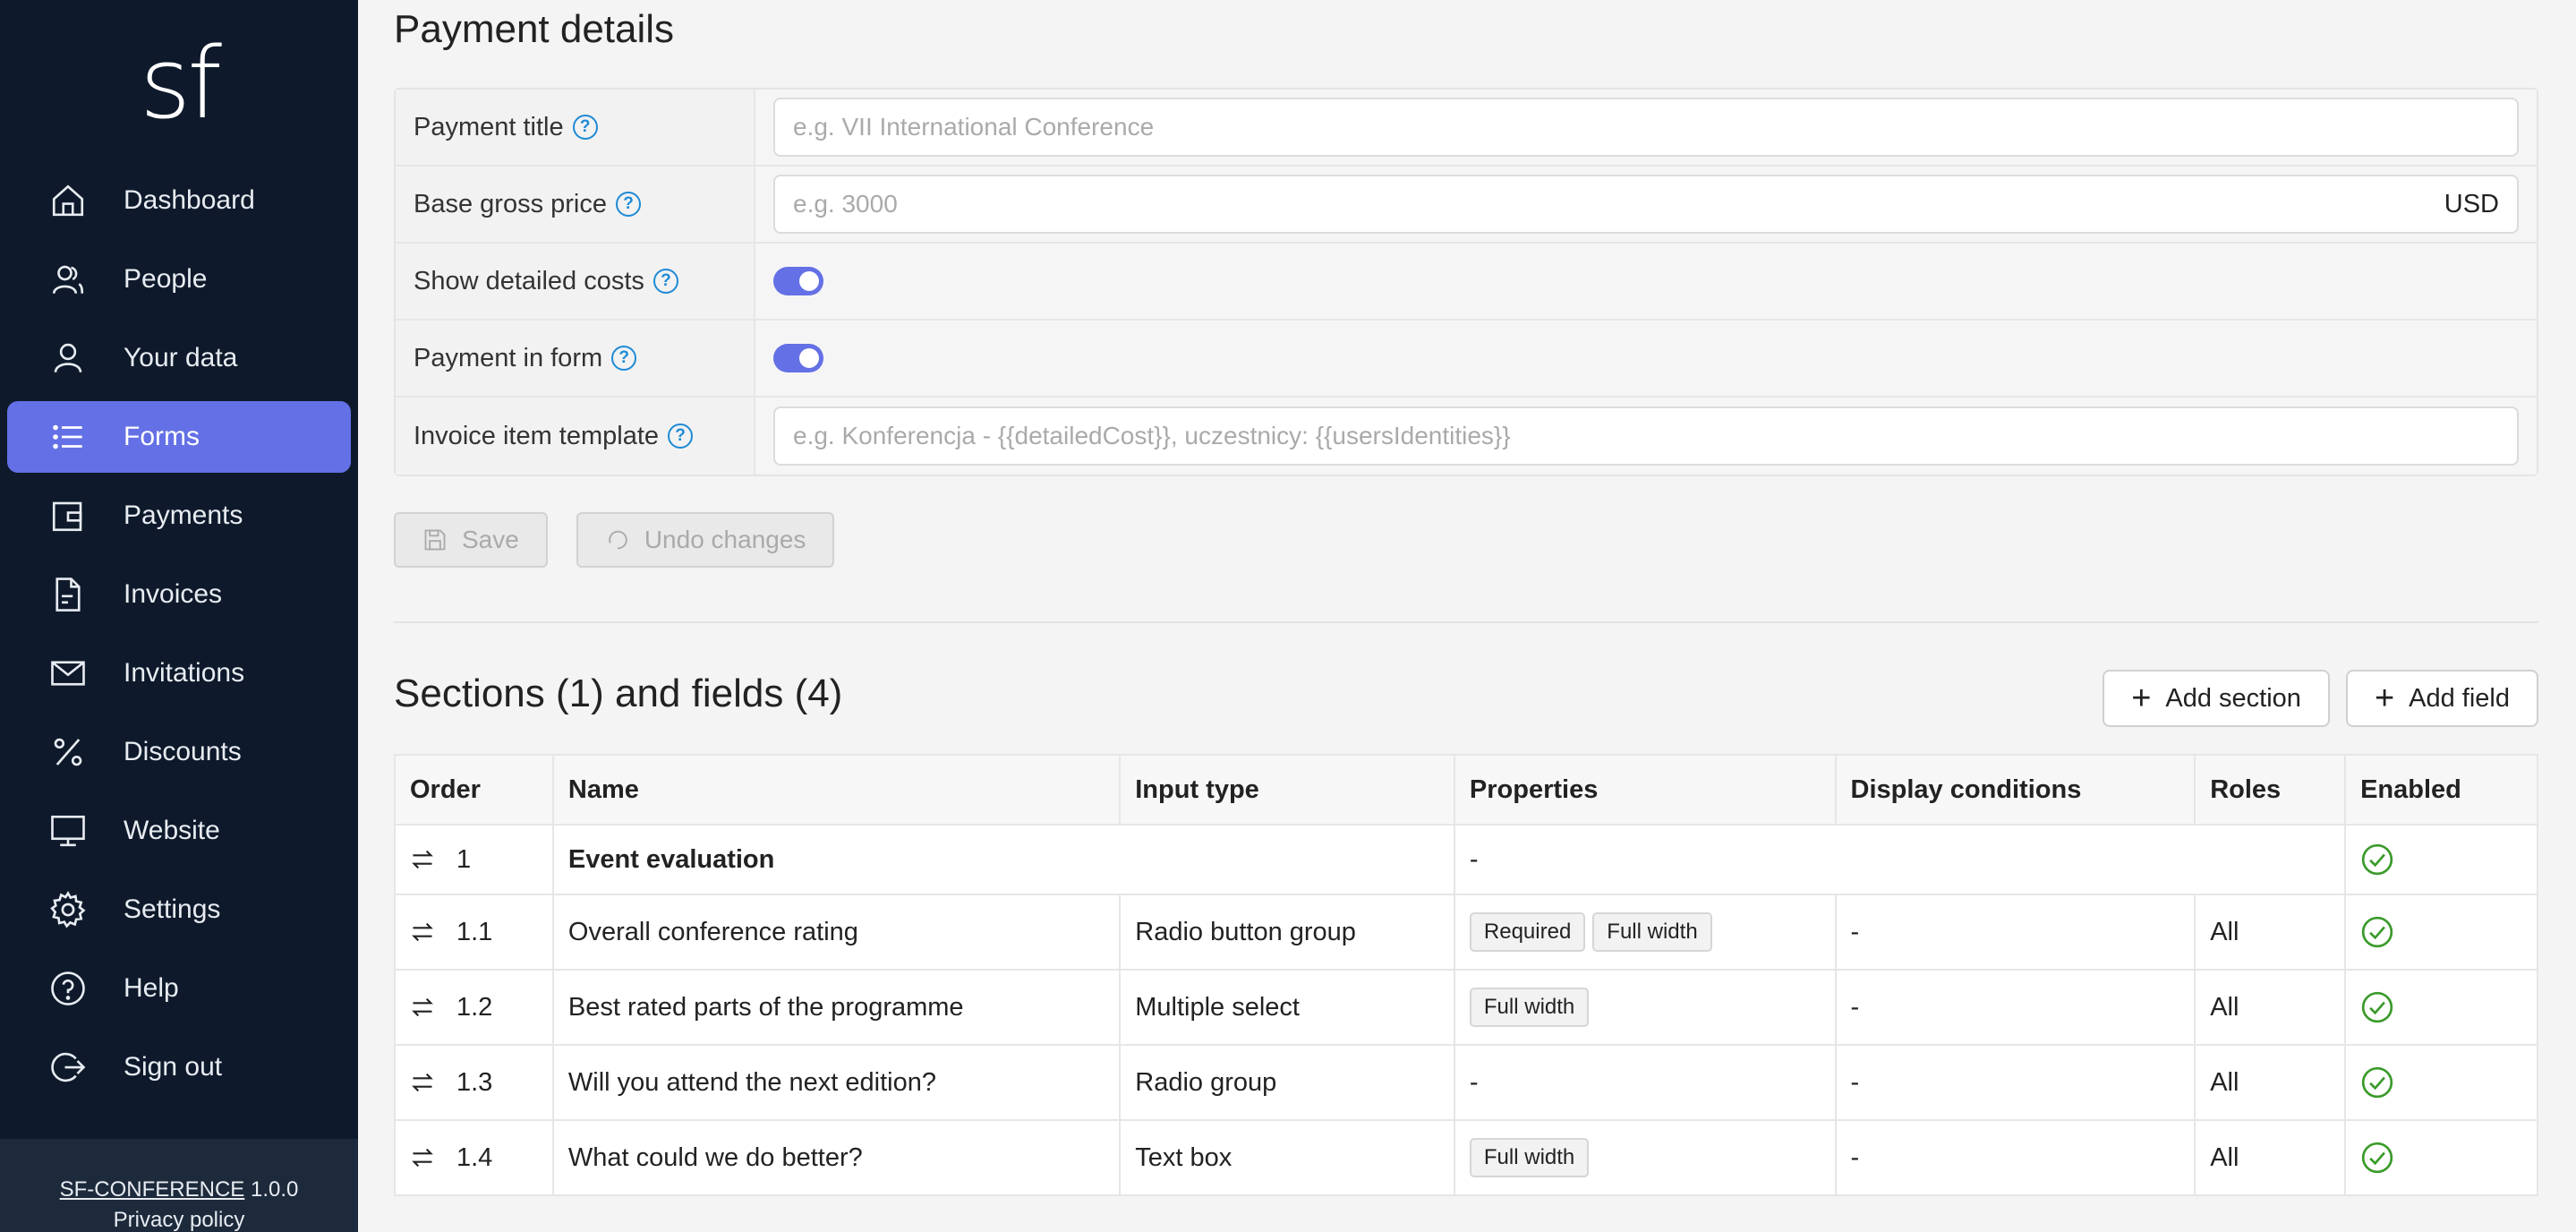 This screenshot has width=2576, height=1232. Describe the element at coordinates (68, 358) in the screenshot. I see `user-icon` at that location.